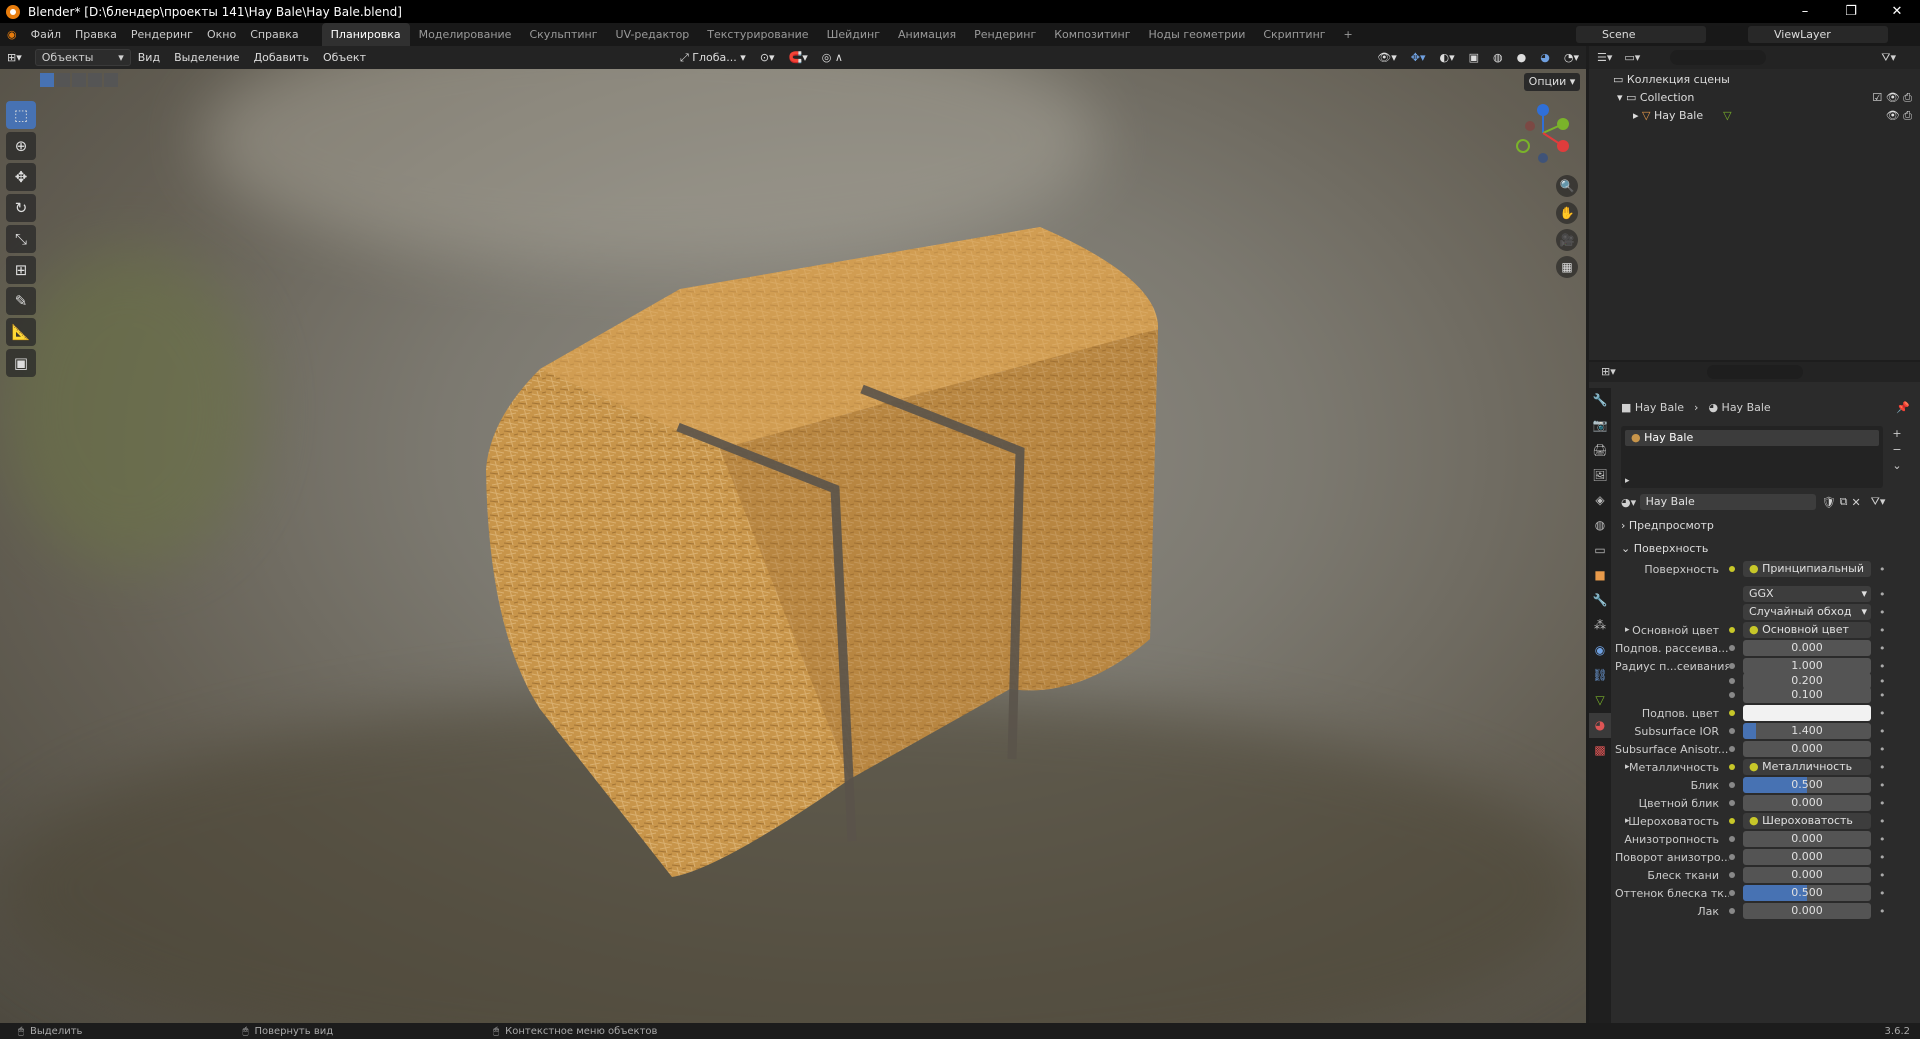 The height and width of the screenshot is (1039, 1920). I want to click on menu-select: Выделение, so click(207, 57).